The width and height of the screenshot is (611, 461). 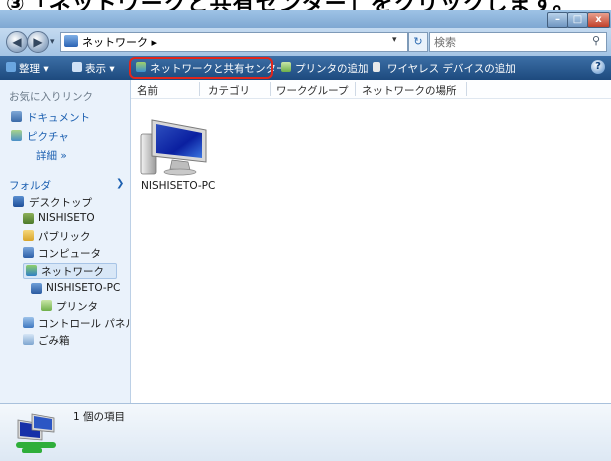 I want to click on organize-icon, so click(x=11, y=67).